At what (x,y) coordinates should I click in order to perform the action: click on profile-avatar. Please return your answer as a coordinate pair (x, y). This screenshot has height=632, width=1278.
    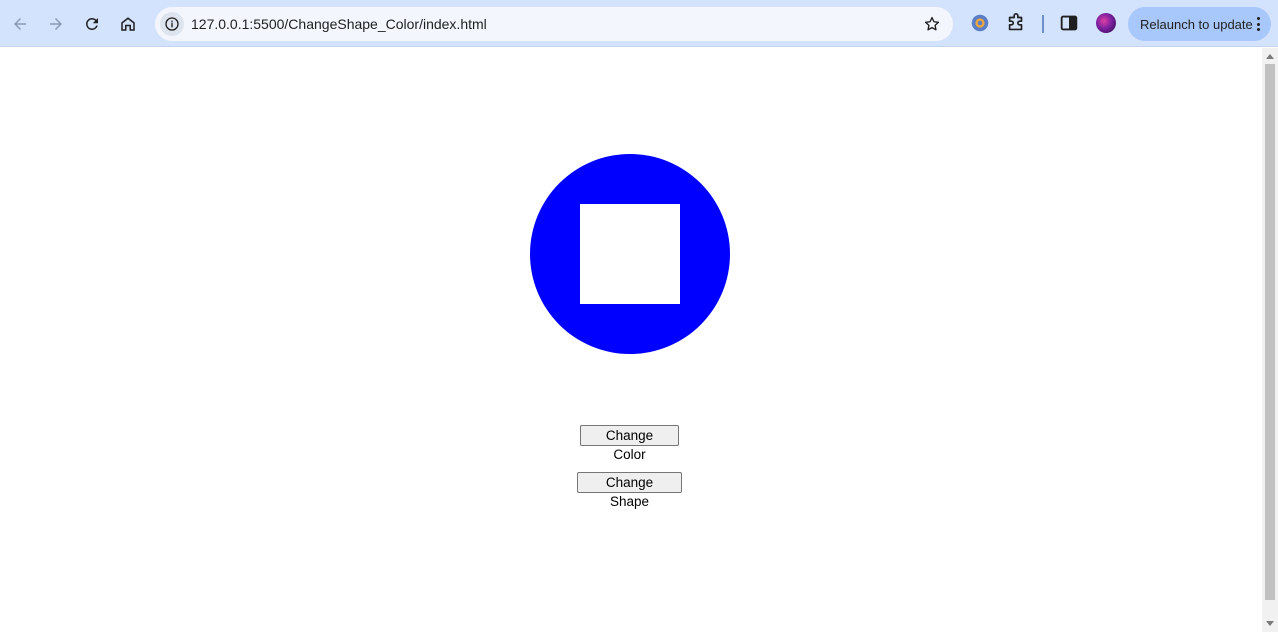
    Looking at the image, I should click on (1106, 23).